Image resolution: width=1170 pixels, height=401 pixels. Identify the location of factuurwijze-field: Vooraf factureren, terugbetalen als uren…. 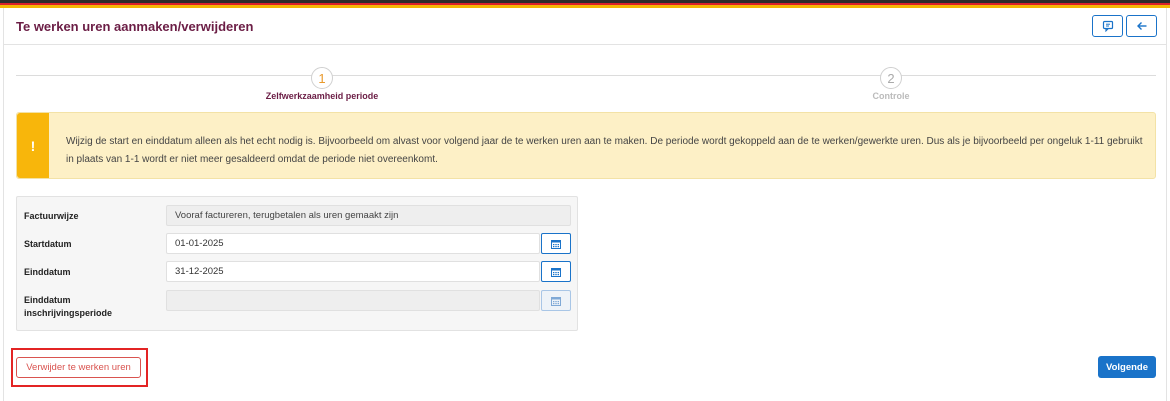
(368, 215).